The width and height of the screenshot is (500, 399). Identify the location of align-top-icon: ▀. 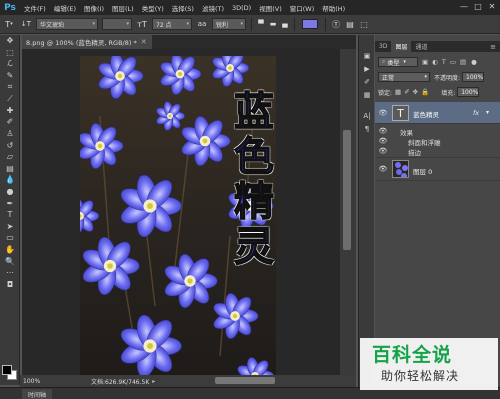
(261, 24).